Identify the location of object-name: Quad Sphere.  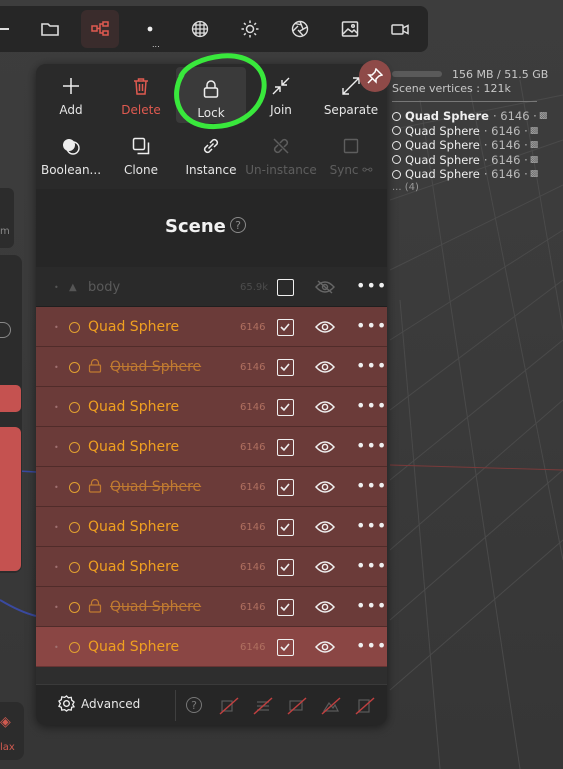
(156, 607).